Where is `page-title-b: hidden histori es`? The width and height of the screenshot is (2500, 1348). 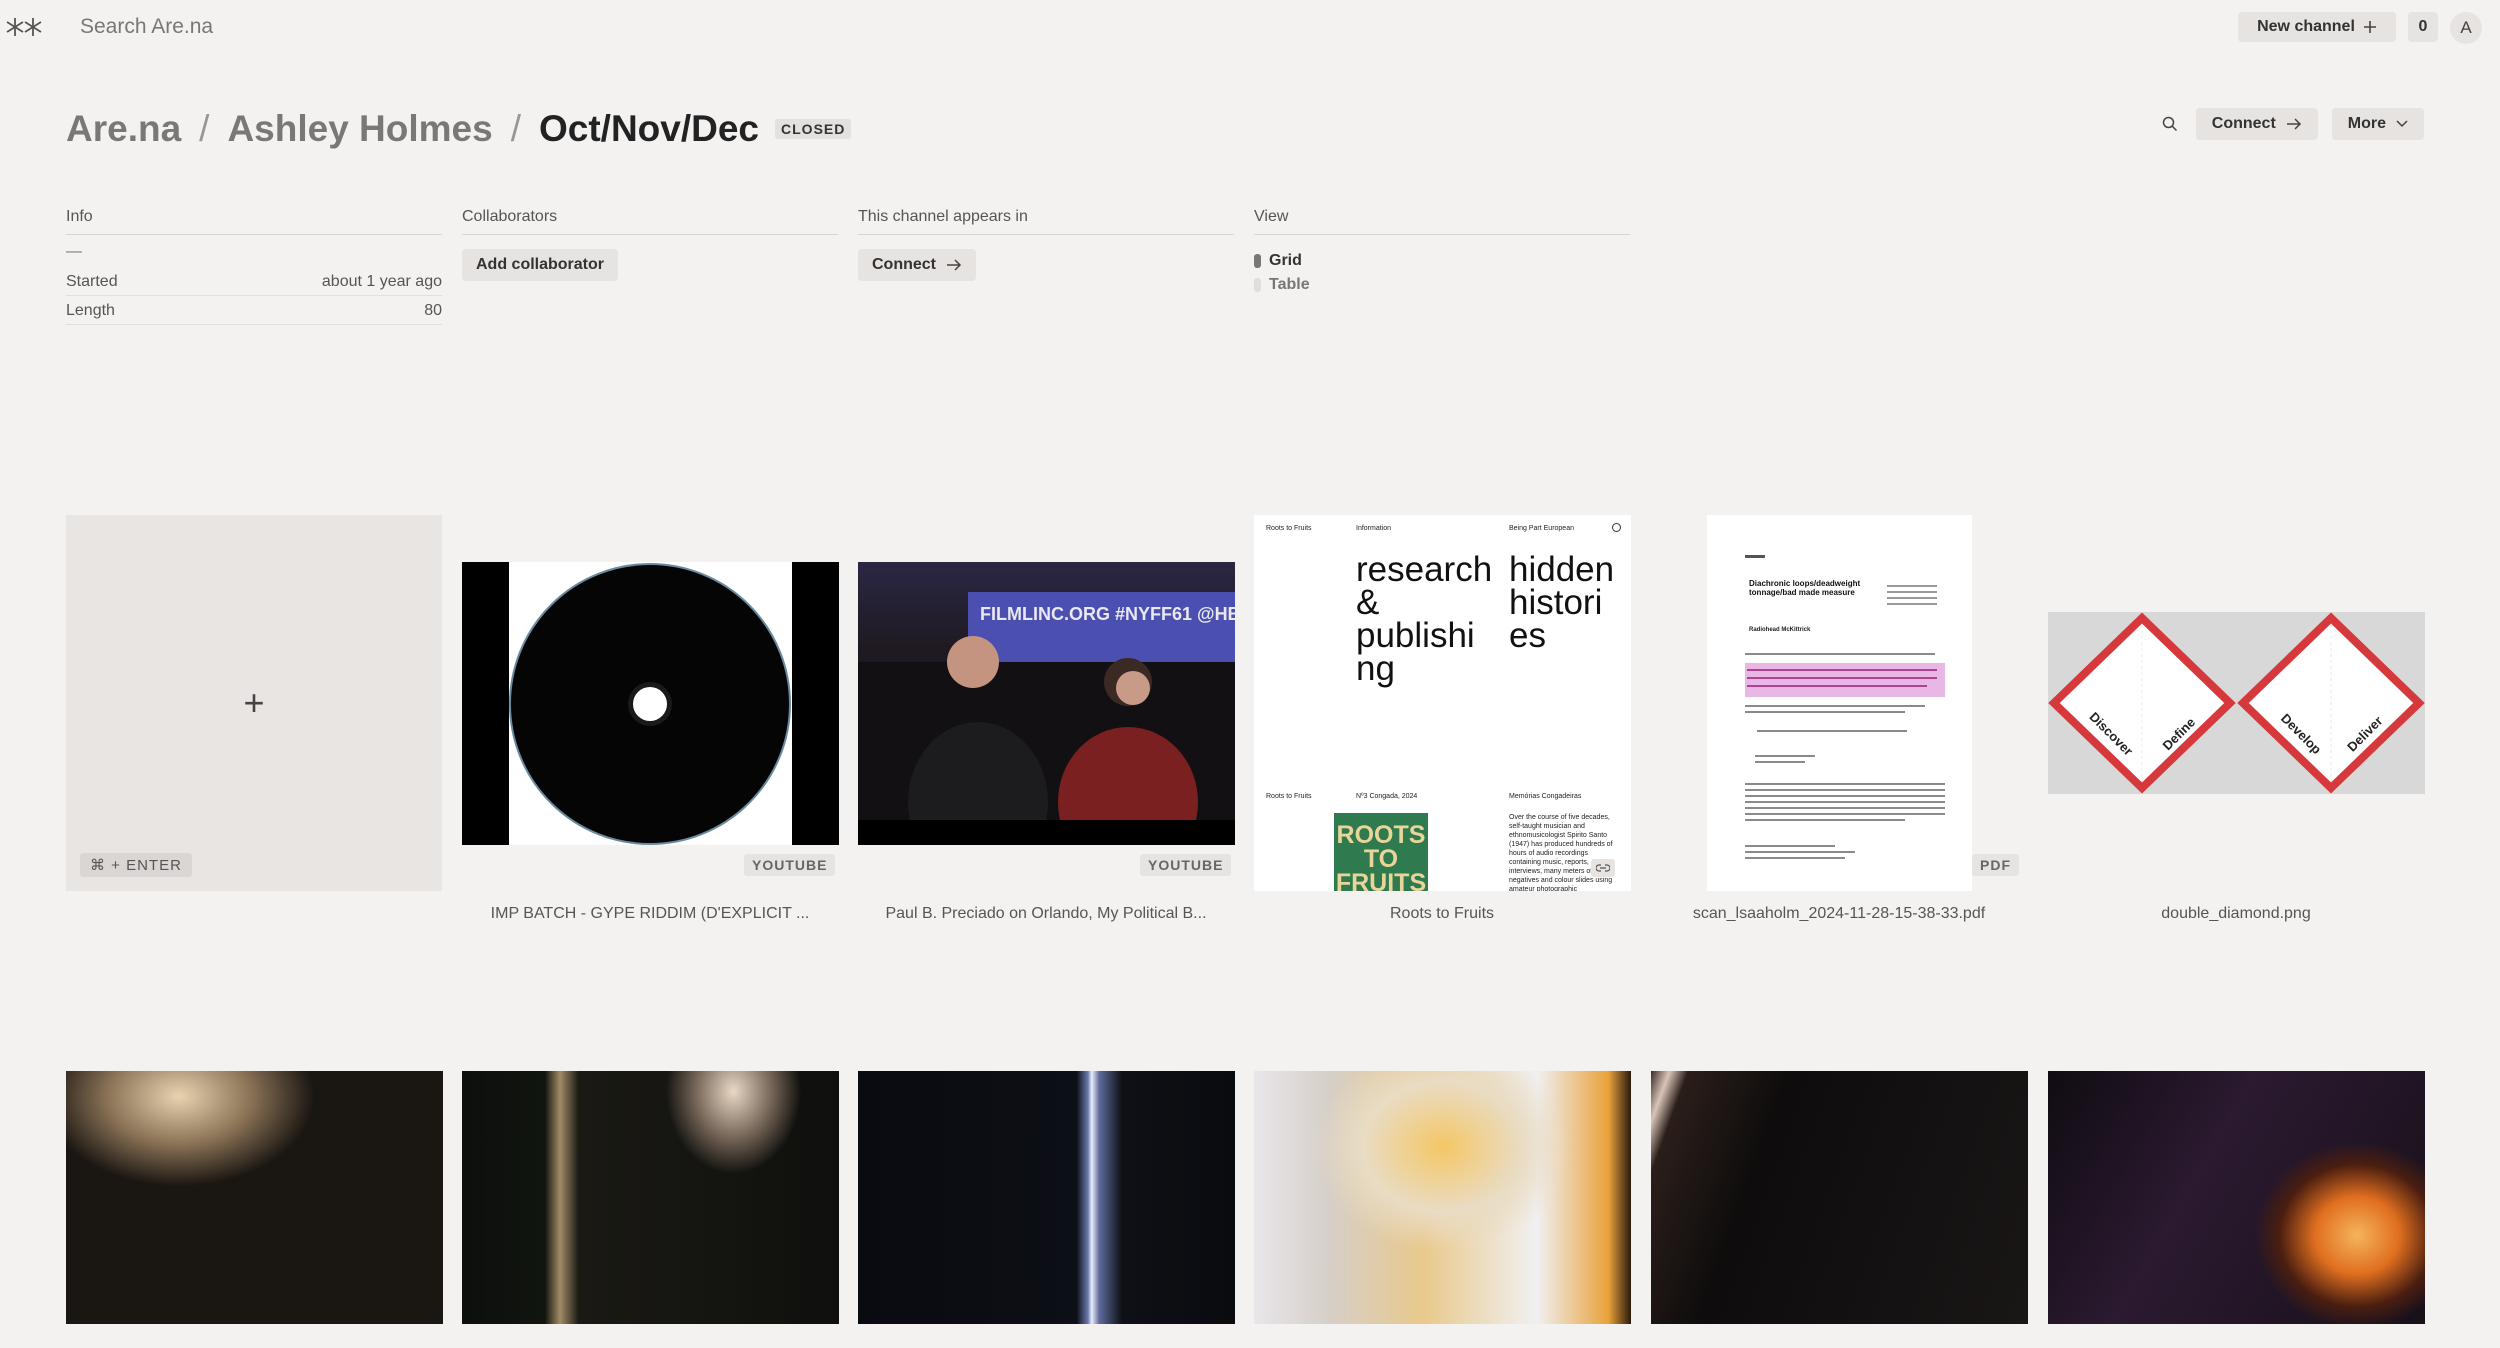 page-title-b: hidden histori es is located at coordinates (1562, 602).